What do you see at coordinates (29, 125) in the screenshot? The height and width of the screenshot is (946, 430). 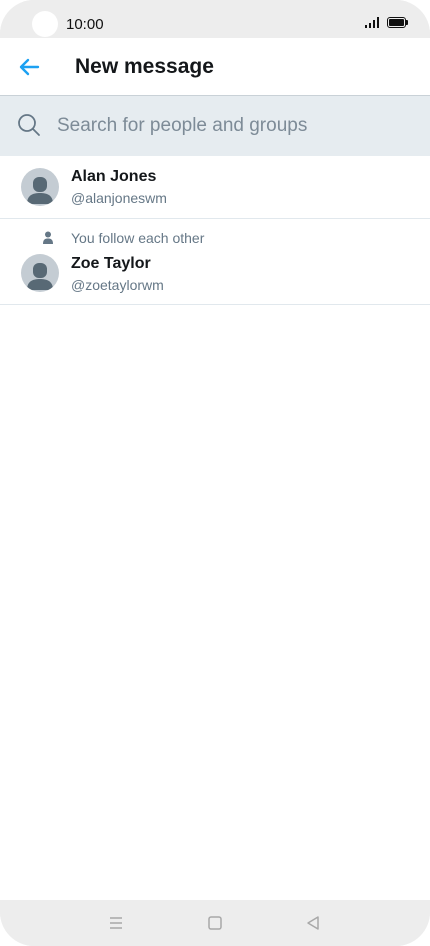 I see `search-icon` at bounding box center [29, 125].